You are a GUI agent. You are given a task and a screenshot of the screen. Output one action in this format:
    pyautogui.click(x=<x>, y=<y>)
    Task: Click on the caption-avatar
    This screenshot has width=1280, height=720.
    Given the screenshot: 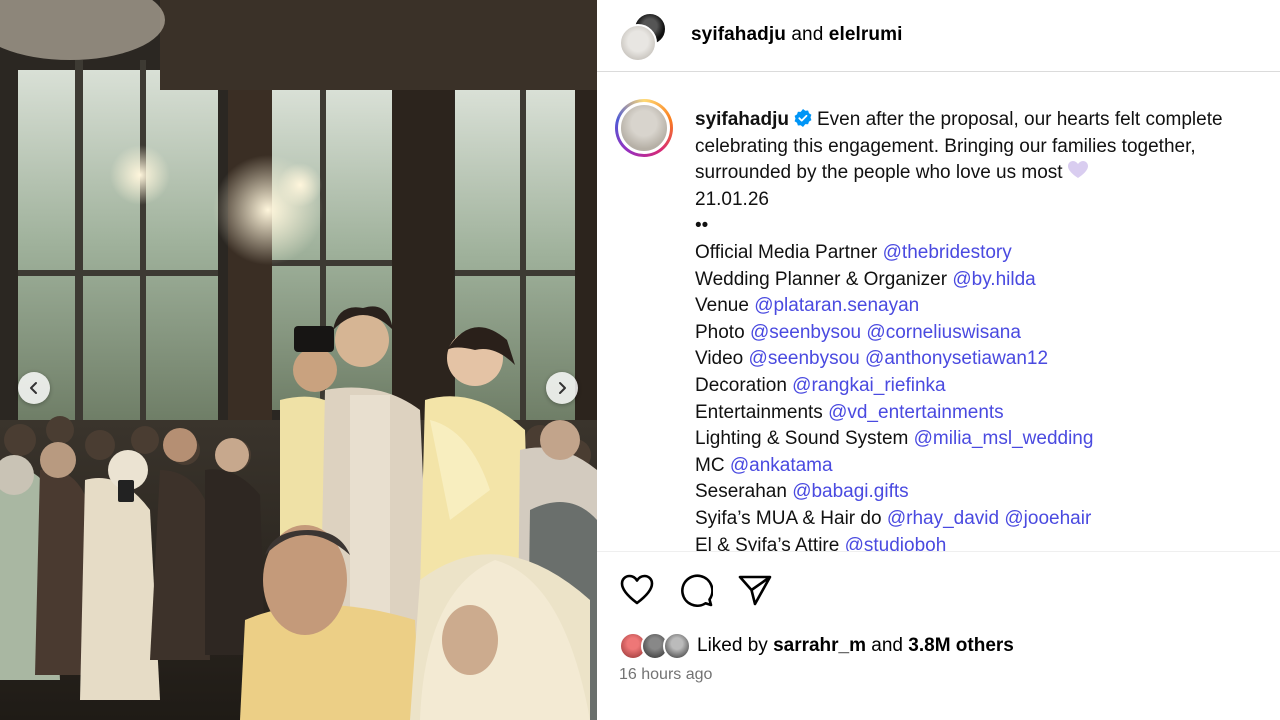 What is the action you would take?
    pyautogui.click(x=644, y=128)
    